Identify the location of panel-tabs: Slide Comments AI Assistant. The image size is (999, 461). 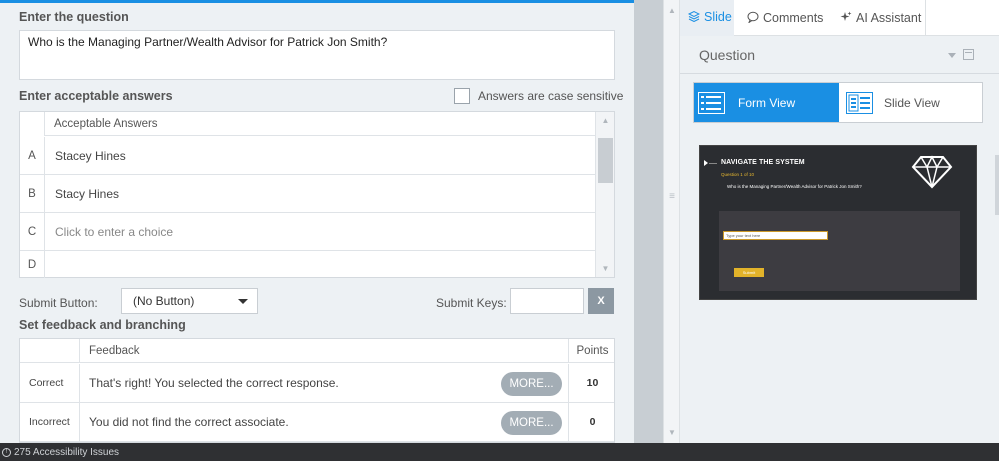
(839, 18).